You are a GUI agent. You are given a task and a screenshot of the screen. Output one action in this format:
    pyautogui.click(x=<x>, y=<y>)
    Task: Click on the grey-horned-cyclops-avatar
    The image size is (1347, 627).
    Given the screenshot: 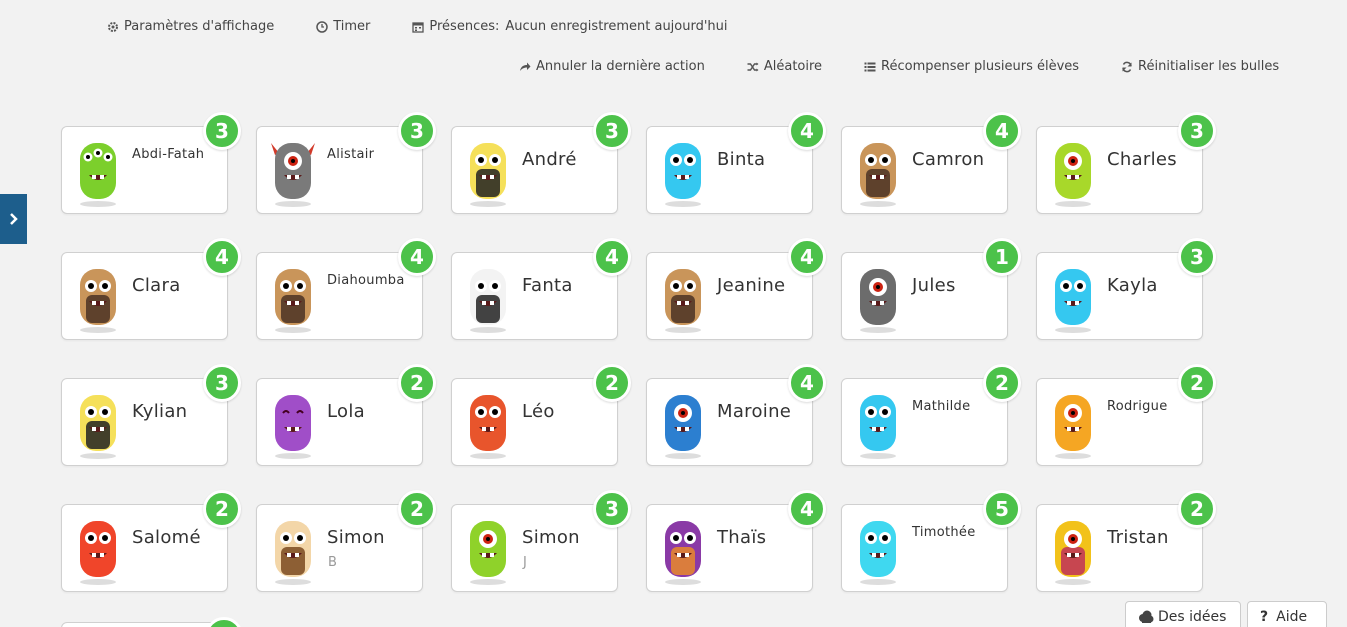 What is the action you would take?
    pyautogui.click(x=293, y=170)
    